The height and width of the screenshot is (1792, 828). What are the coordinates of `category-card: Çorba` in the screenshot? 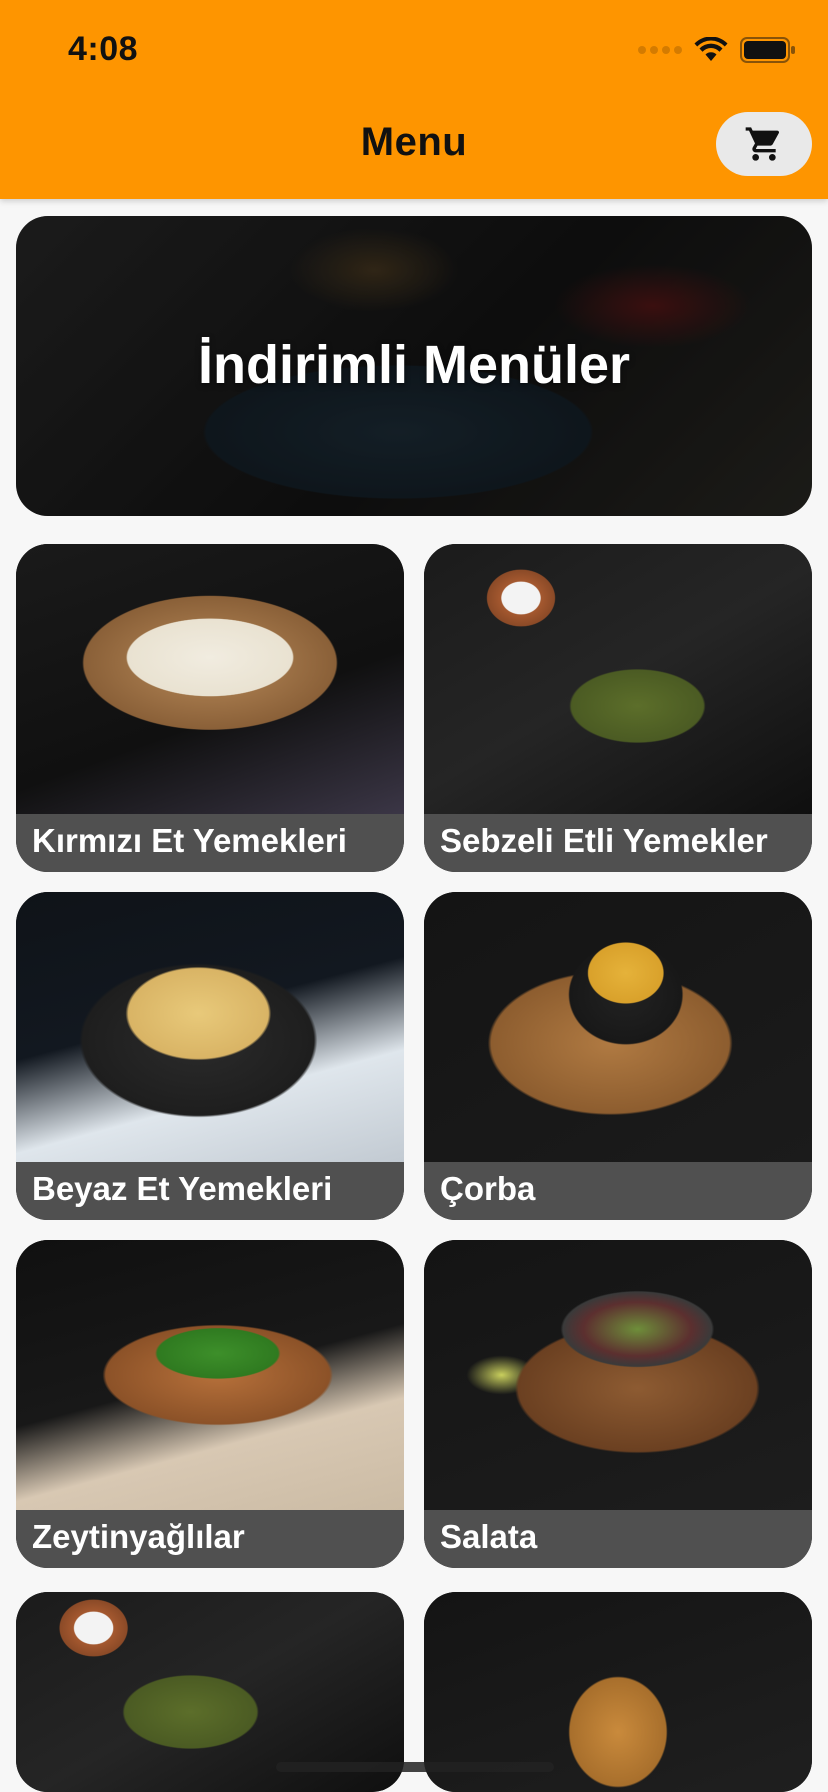 It's located at (618, 1056).